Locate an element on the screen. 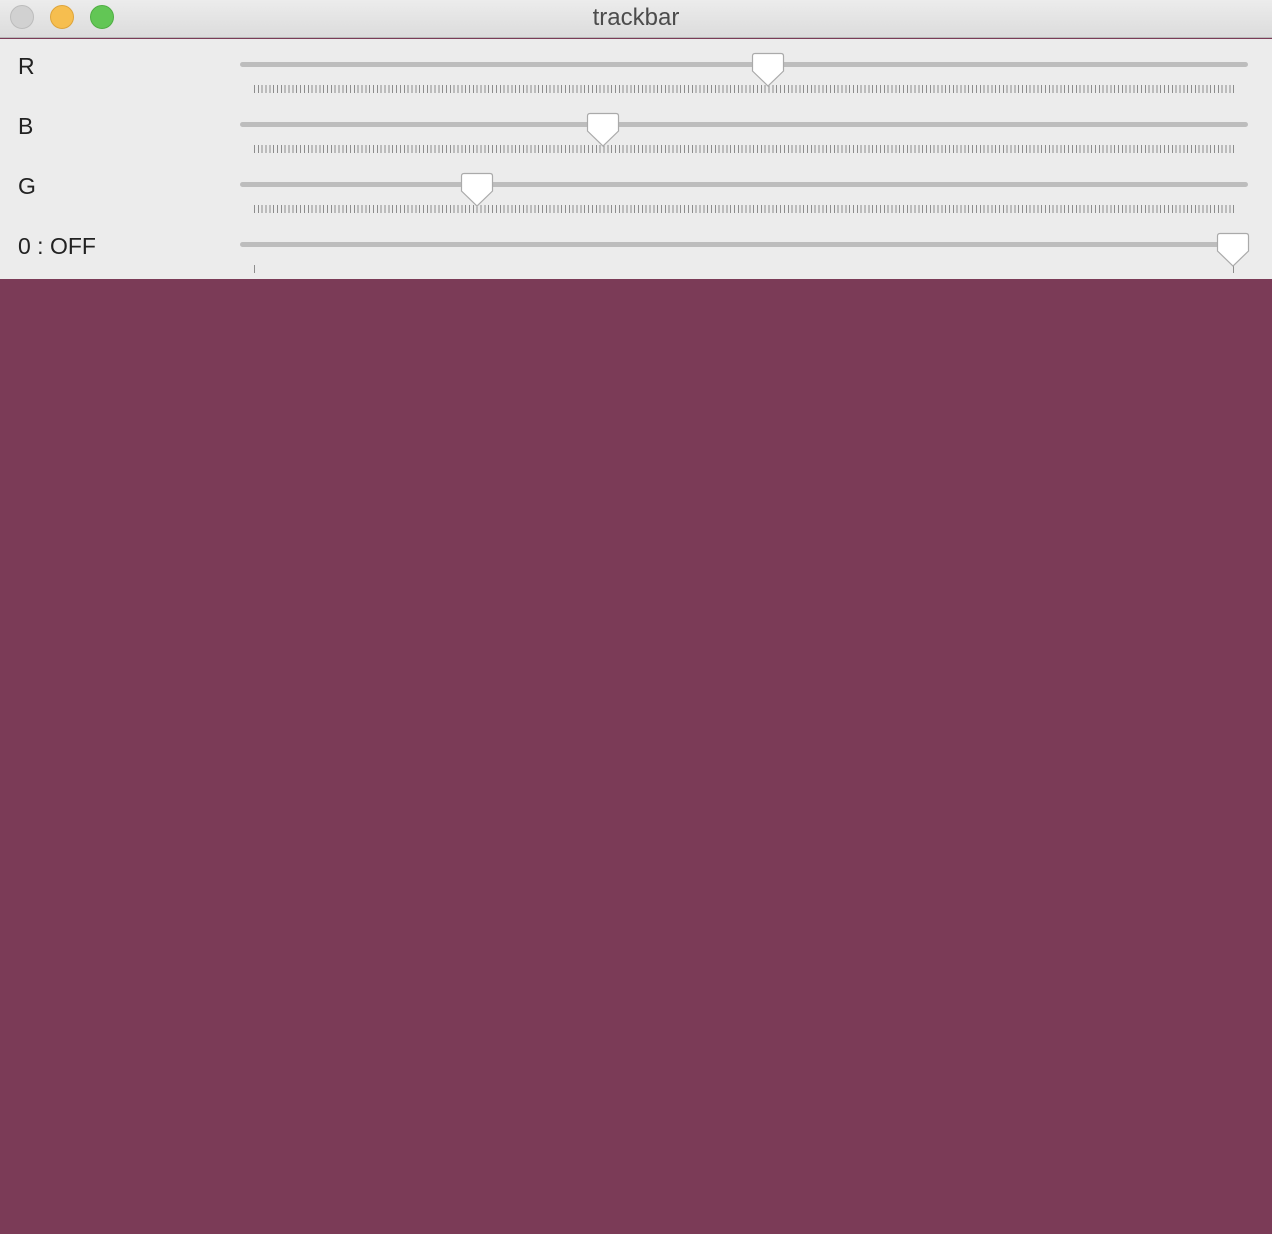 The width and height of the screenshot is (1272, 1234). window-title: trackbar is located at coordinates (636, 17).